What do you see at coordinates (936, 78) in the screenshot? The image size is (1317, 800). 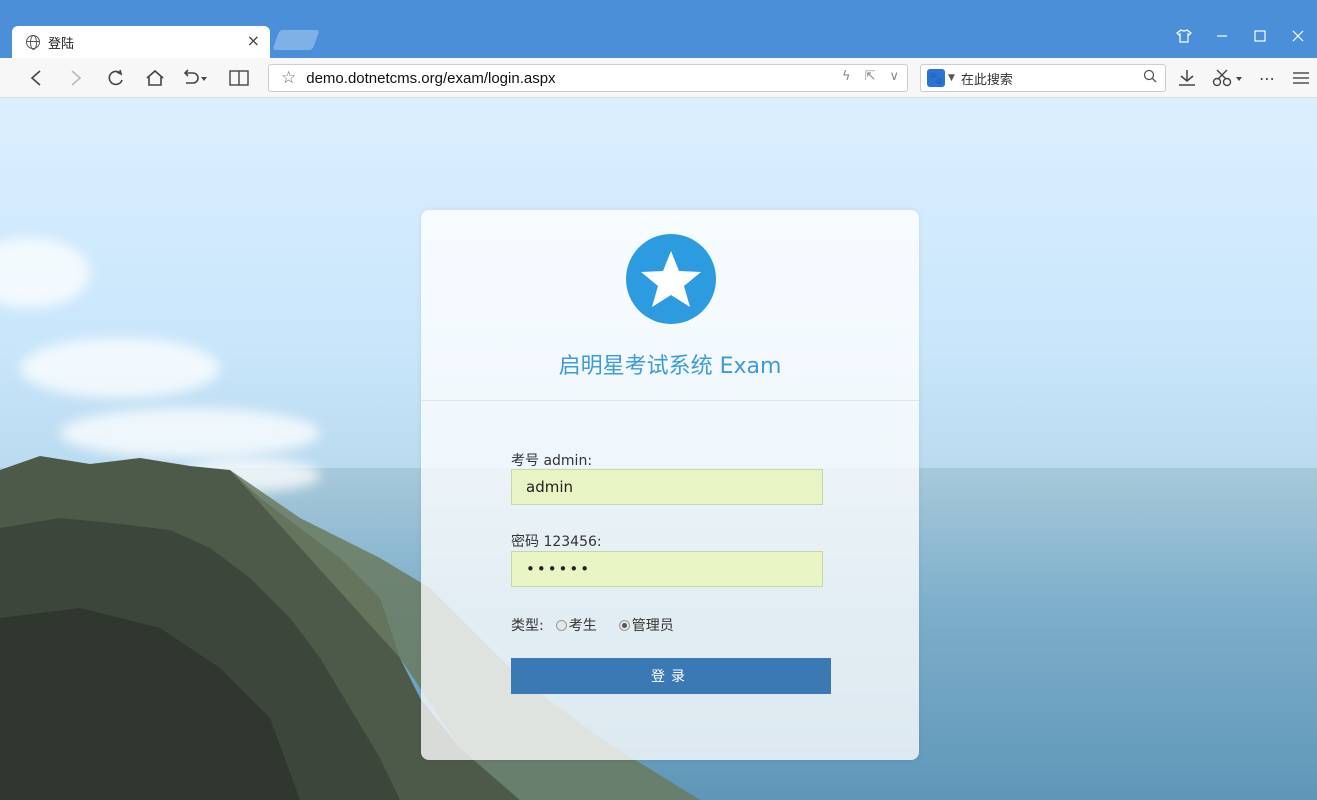 I see `baidu-paw-icon: 🐾` at bounding box center [936, 78].